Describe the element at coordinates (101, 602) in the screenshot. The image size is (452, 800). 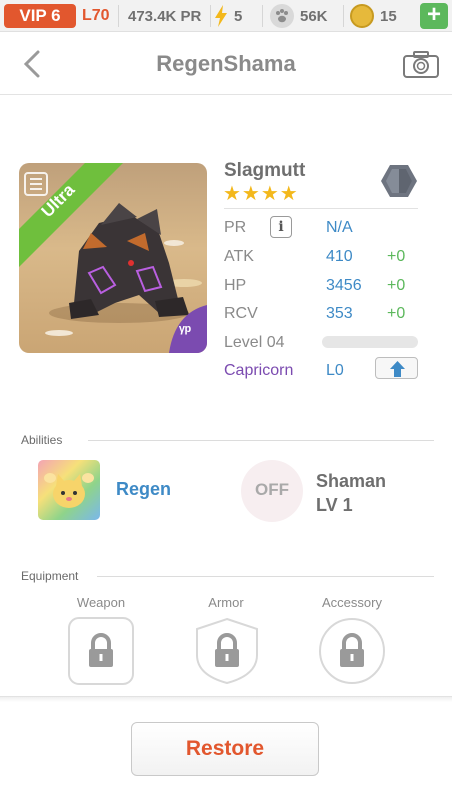
I see `weapon-label: Weapon` at that location.